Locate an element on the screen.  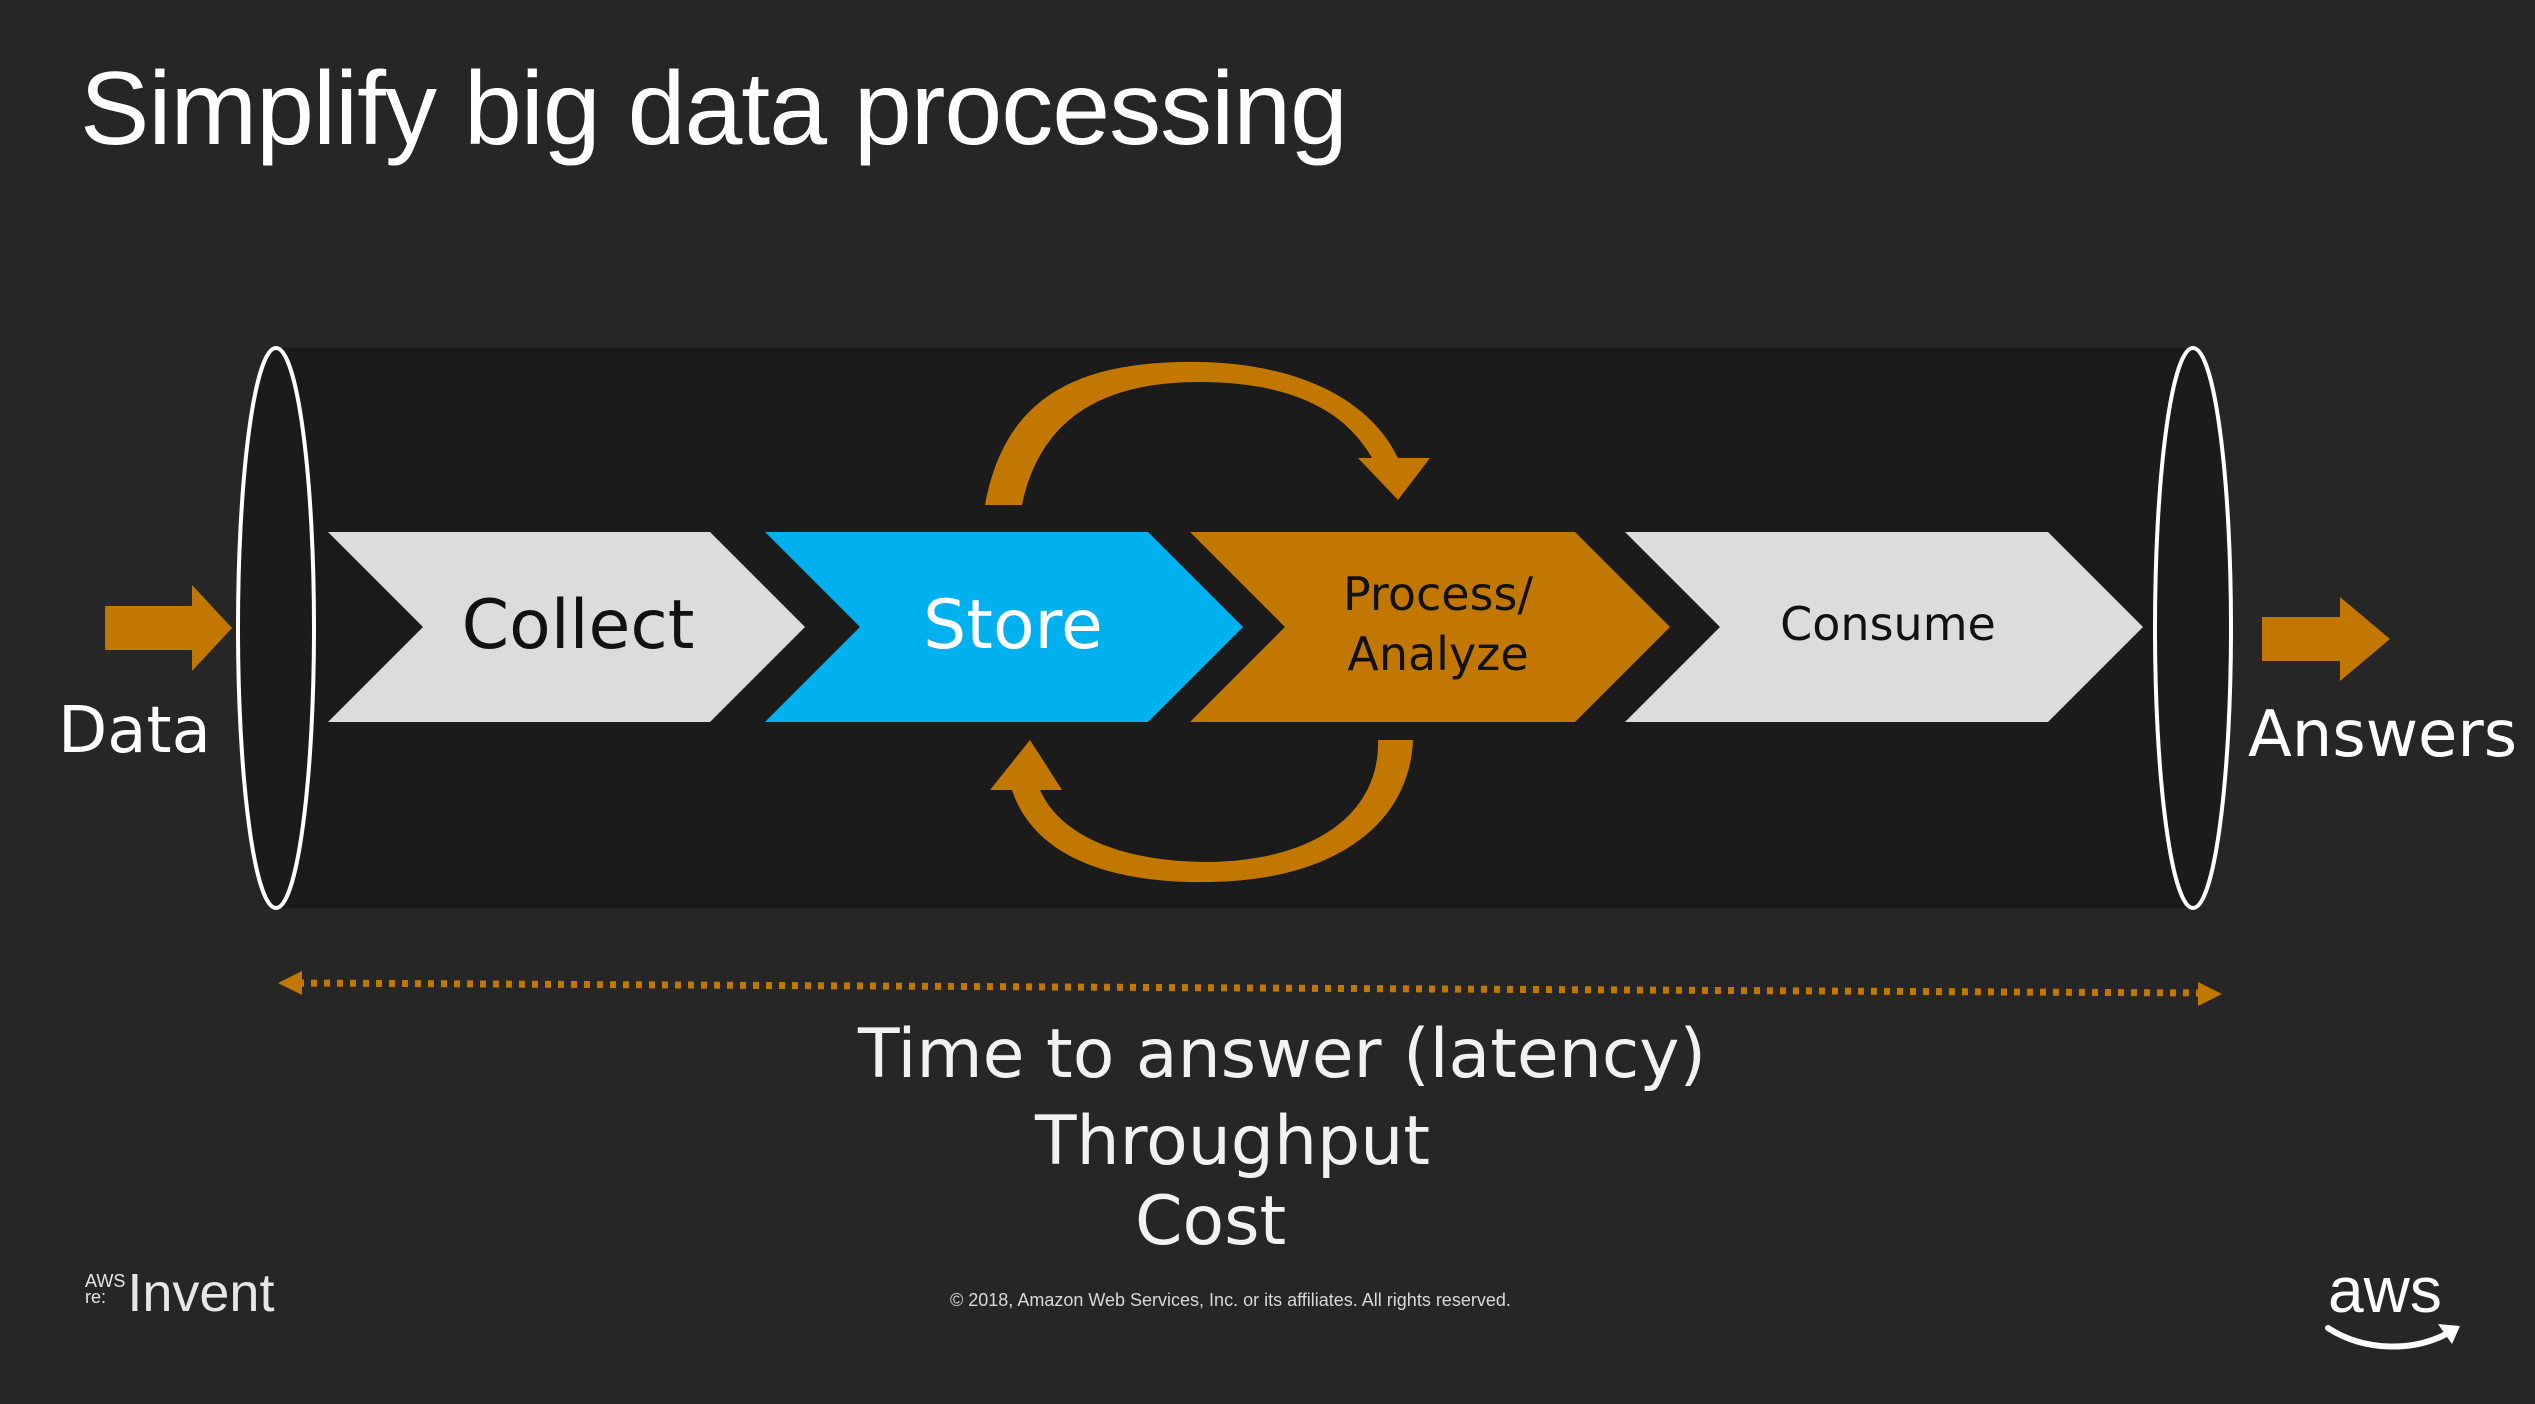
metric-cost: Cost is located at coordinates (1211, 1221).